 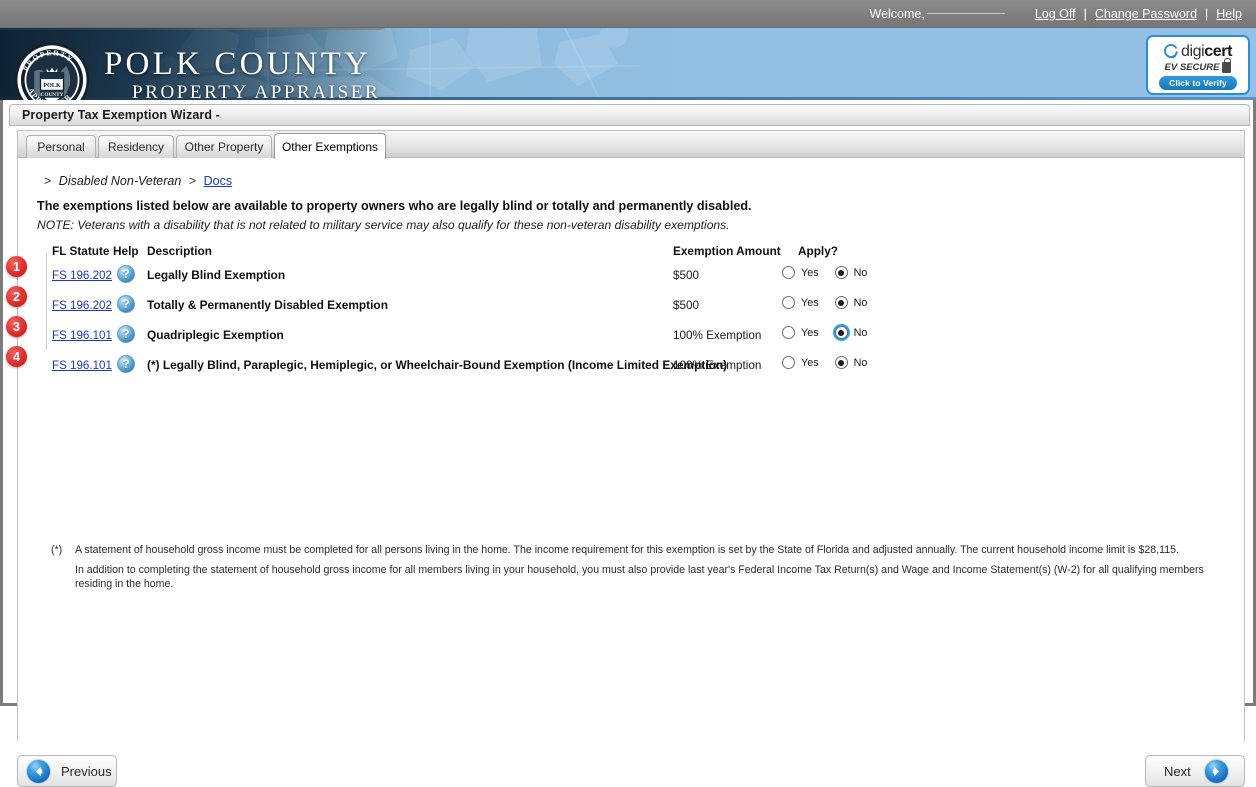 What do you see at coordinates (16, 326) in the screenshot?
I see `annotation-badge-3: 3` at bounding box center [16, 326].